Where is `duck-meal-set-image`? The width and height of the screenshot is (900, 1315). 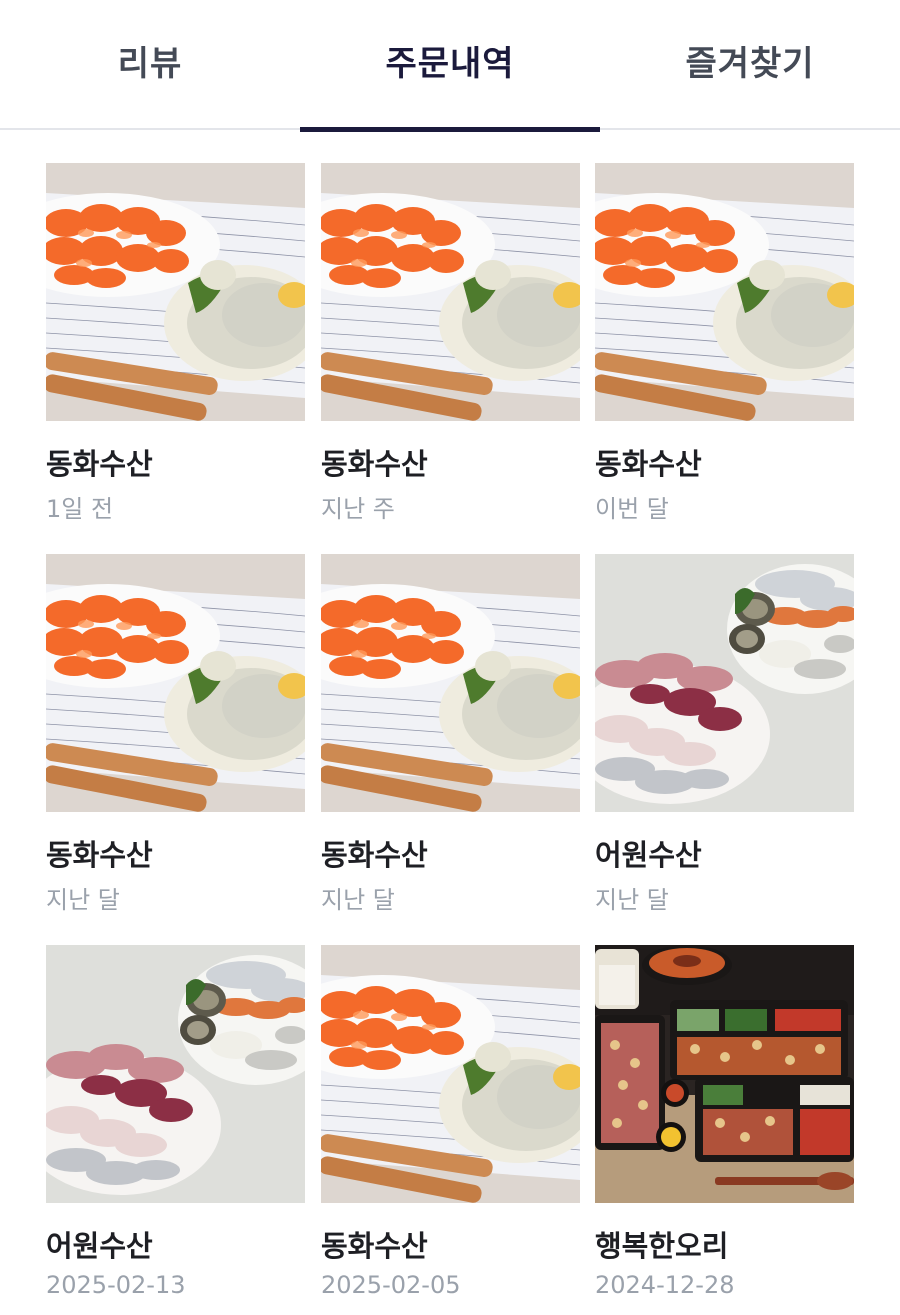 duck-meal-set-image is located at coordinates (724, 1074).